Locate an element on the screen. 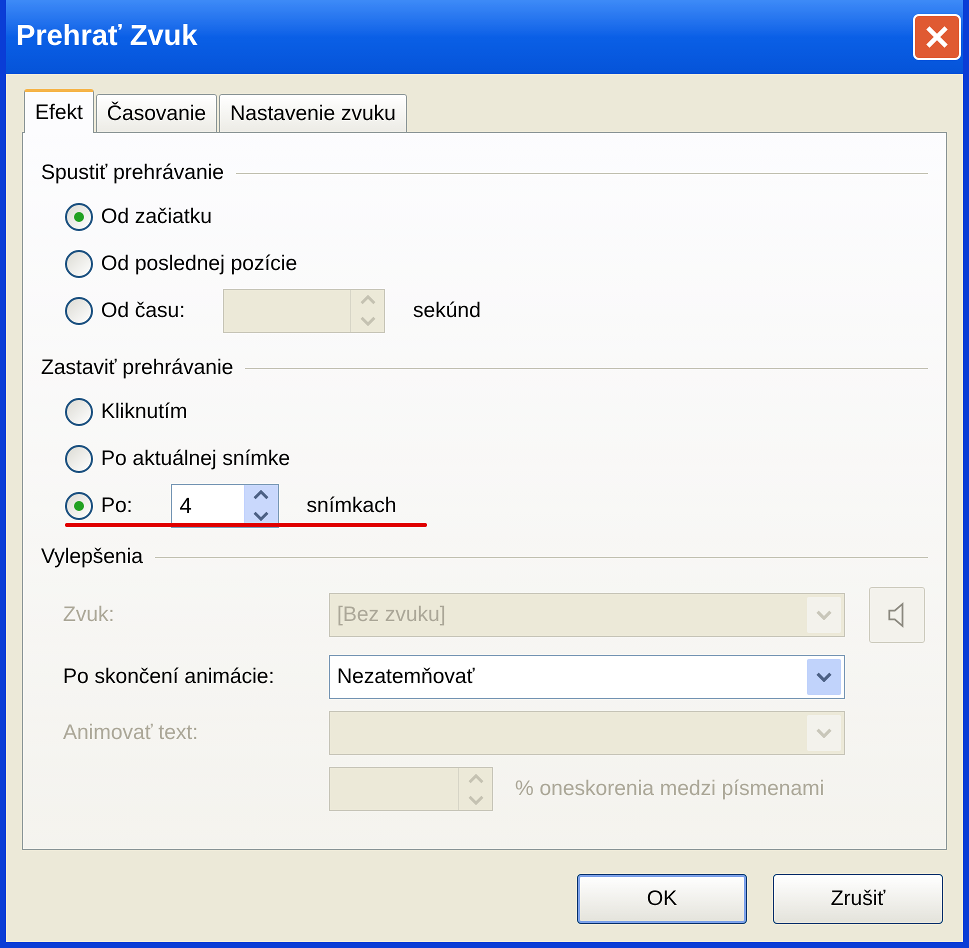  dialog-button: OK is located at coordinates (662, 899).